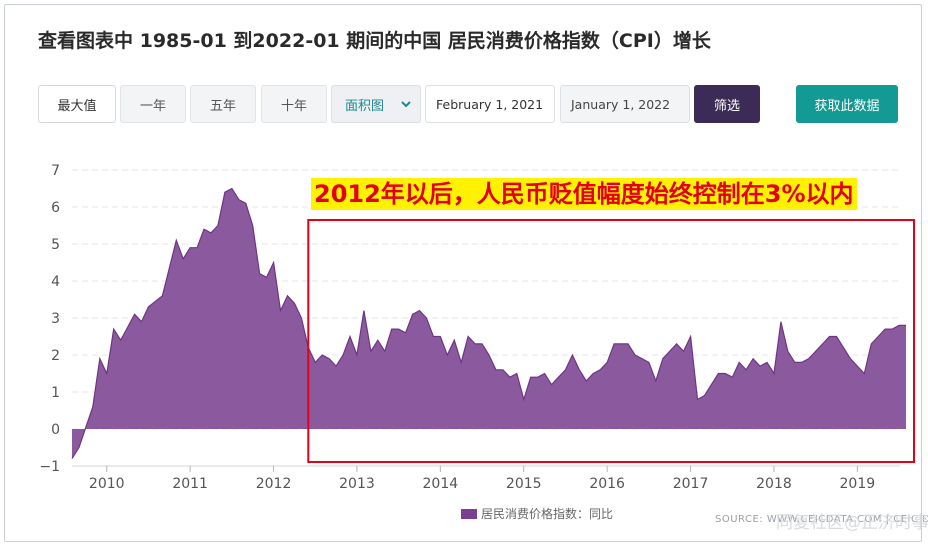  I want to click on y-tick-label: 6, so click(55, 208).